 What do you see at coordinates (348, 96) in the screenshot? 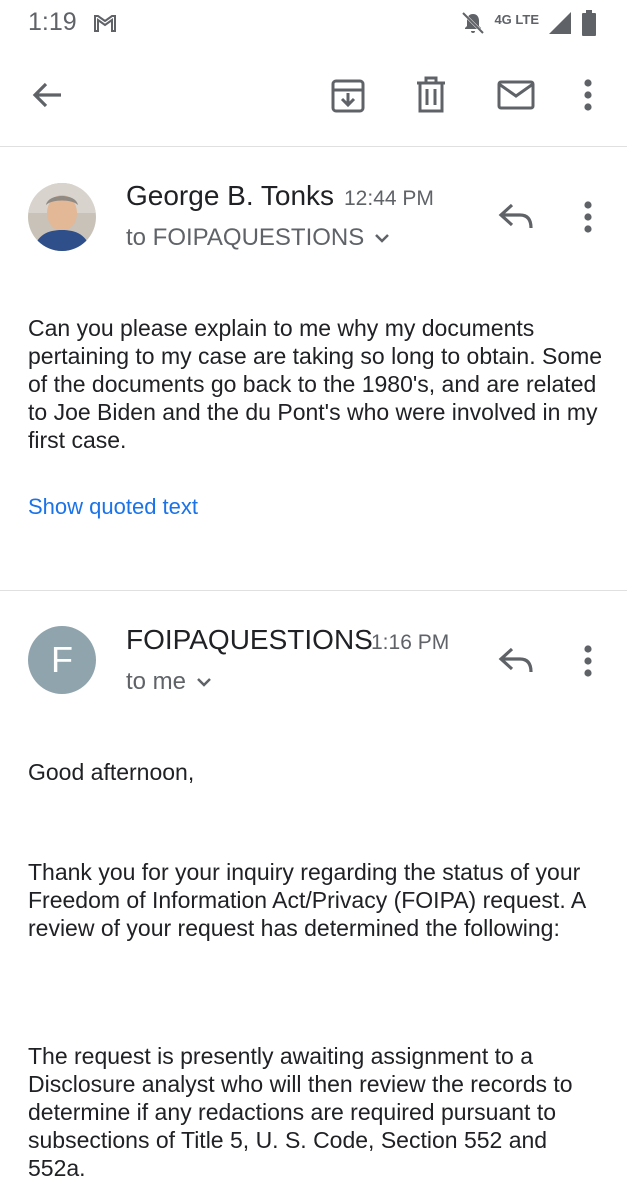
I see `archive-icon` at bounding box center [348, 96].